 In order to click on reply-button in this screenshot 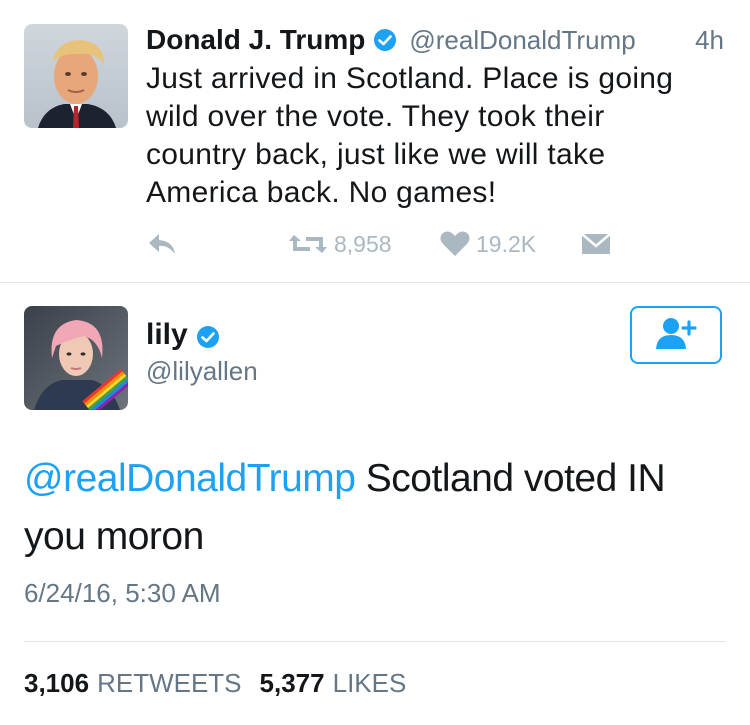, I will do `click(162, 244)`.